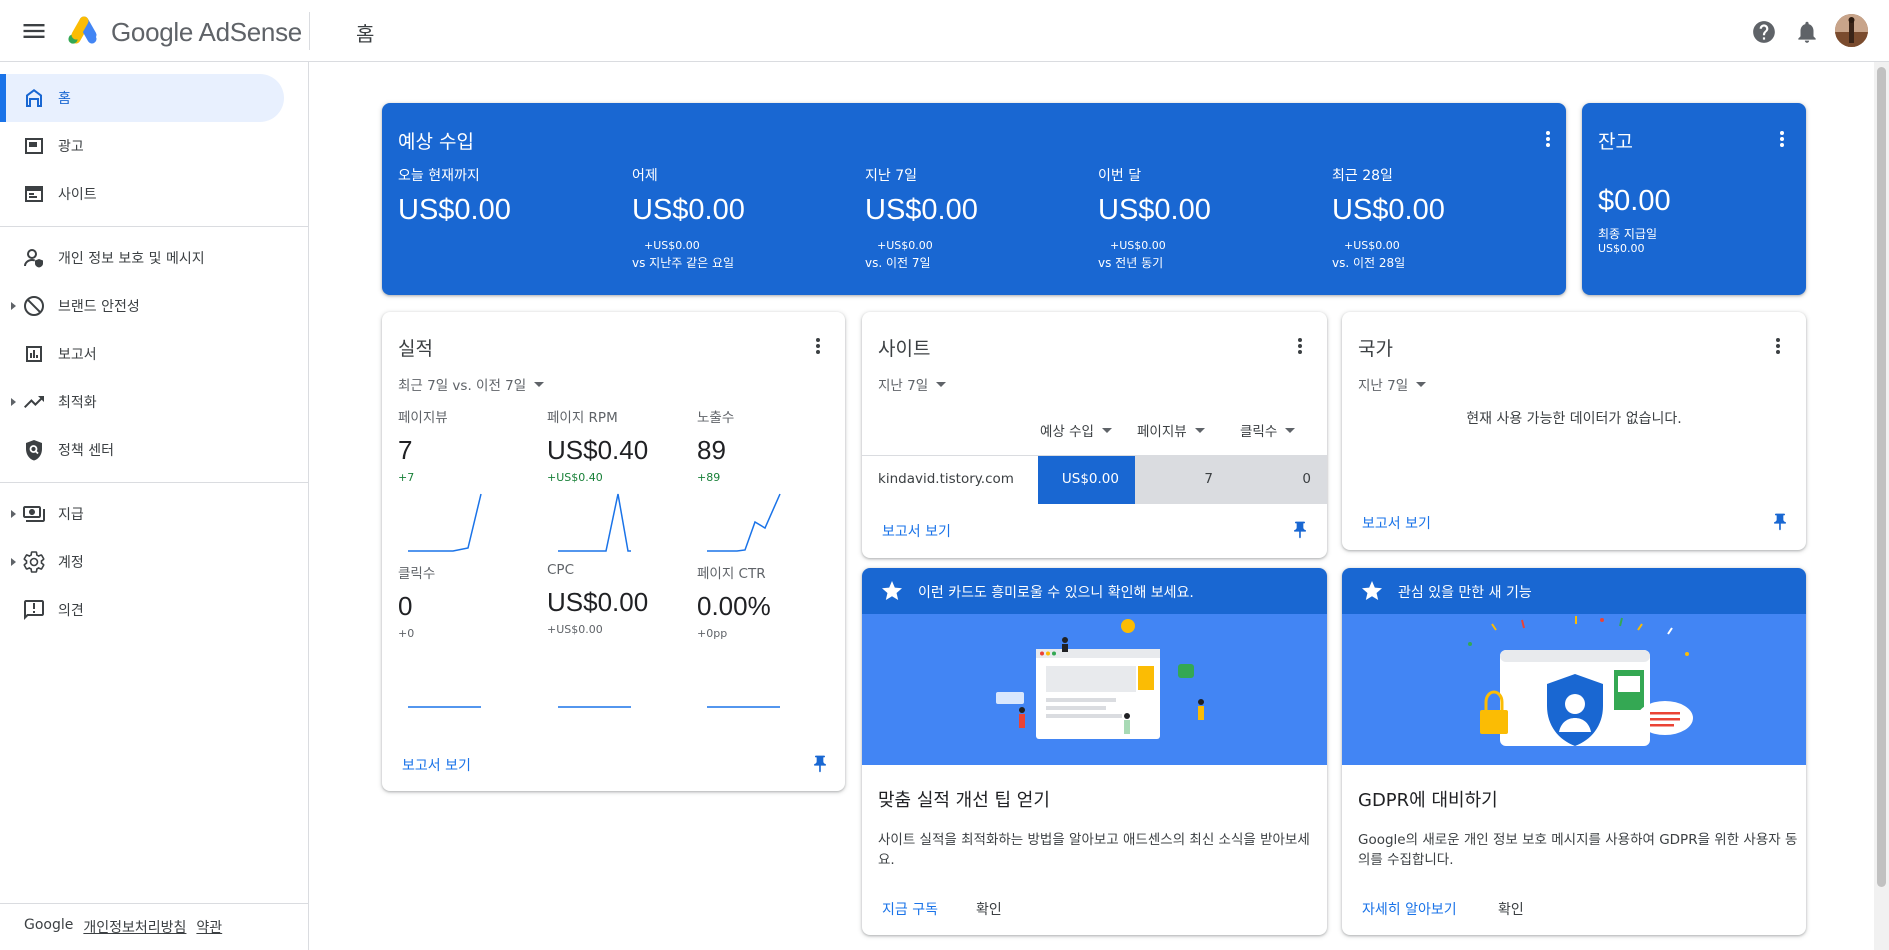 The image size is (1889, 950). Describe the element at coordinates (64, 99) in the screenshot. I see `sidebar-item-label: 홈` at that location.